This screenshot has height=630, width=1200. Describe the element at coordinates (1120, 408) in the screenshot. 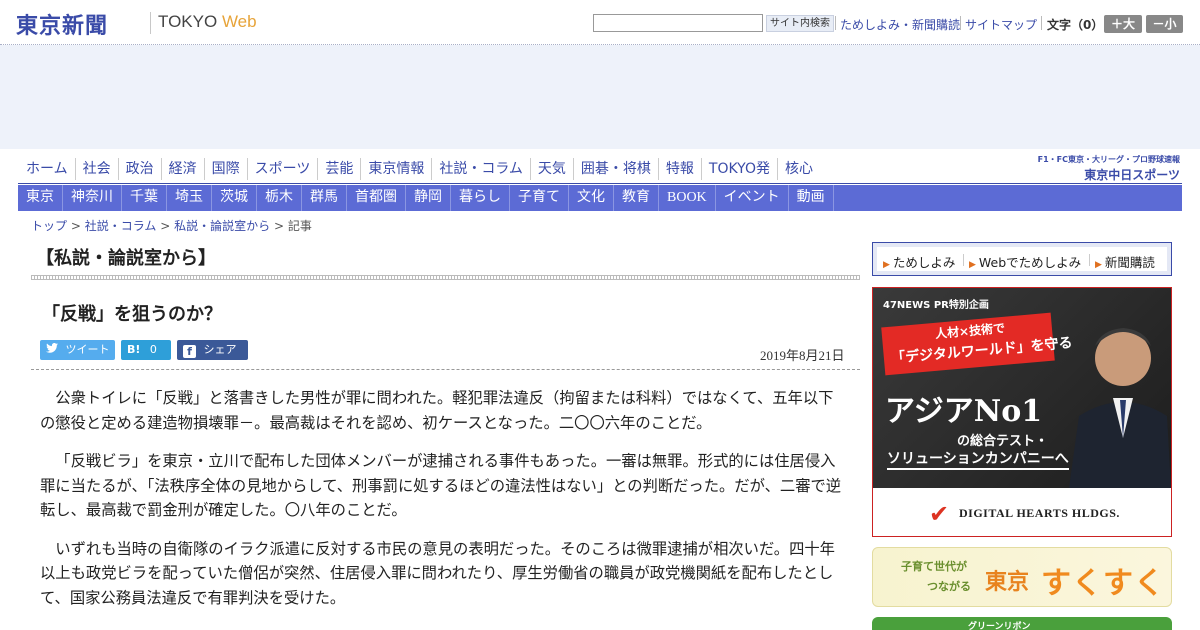

I see `ad-person-image` at that location.